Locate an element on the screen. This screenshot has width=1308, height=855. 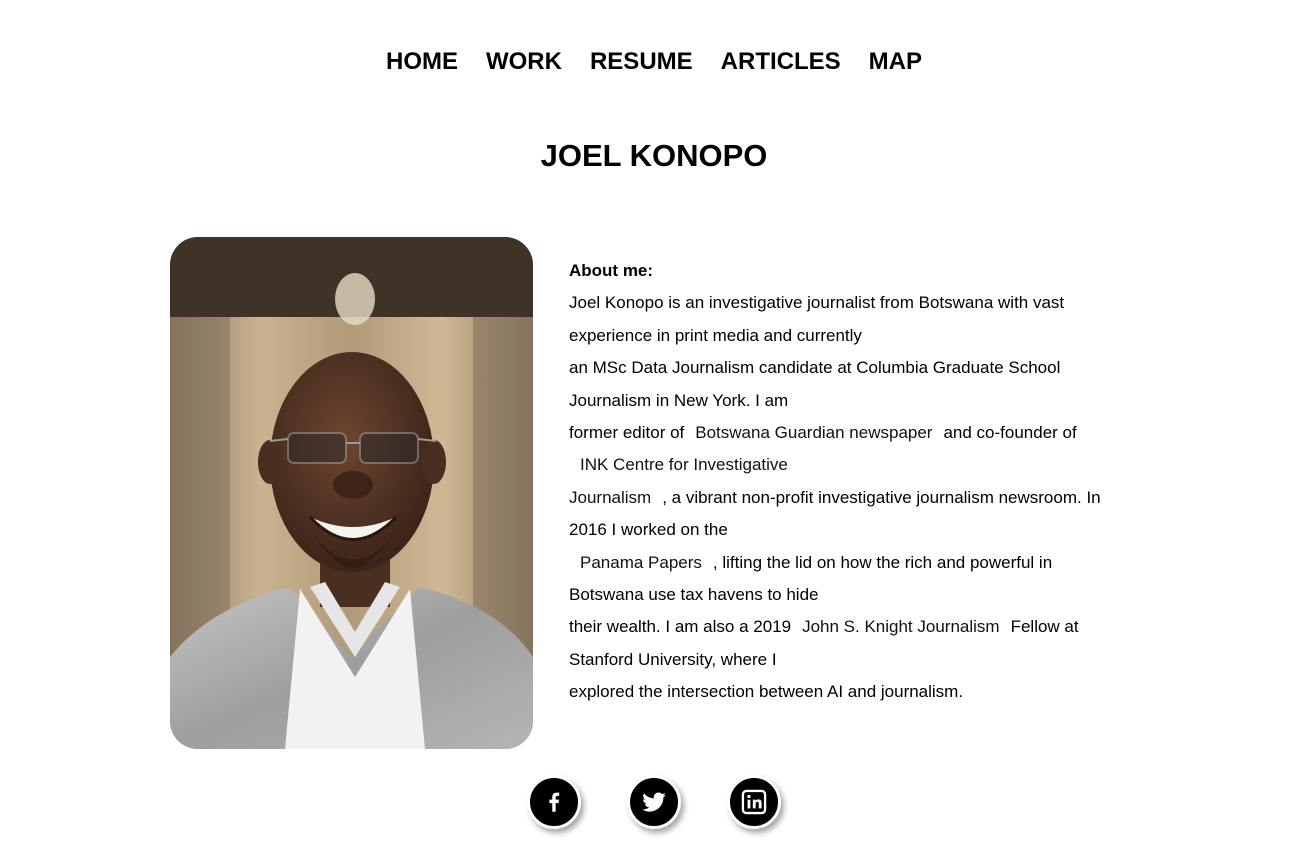
page-title: JOEL KONOPO is located at coordinates (654, 155).